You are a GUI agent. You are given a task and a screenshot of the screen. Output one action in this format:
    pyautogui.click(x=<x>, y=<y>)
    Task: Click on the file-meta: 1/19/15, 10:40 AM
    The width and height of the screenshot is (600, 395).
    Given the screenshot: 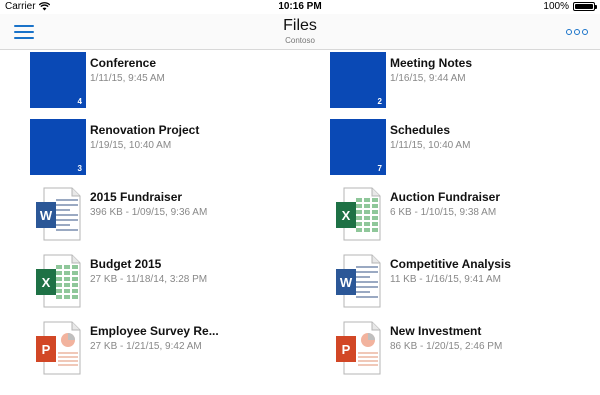 What is the action you would take?
    pyautogui.click(x=131, y=145)
    